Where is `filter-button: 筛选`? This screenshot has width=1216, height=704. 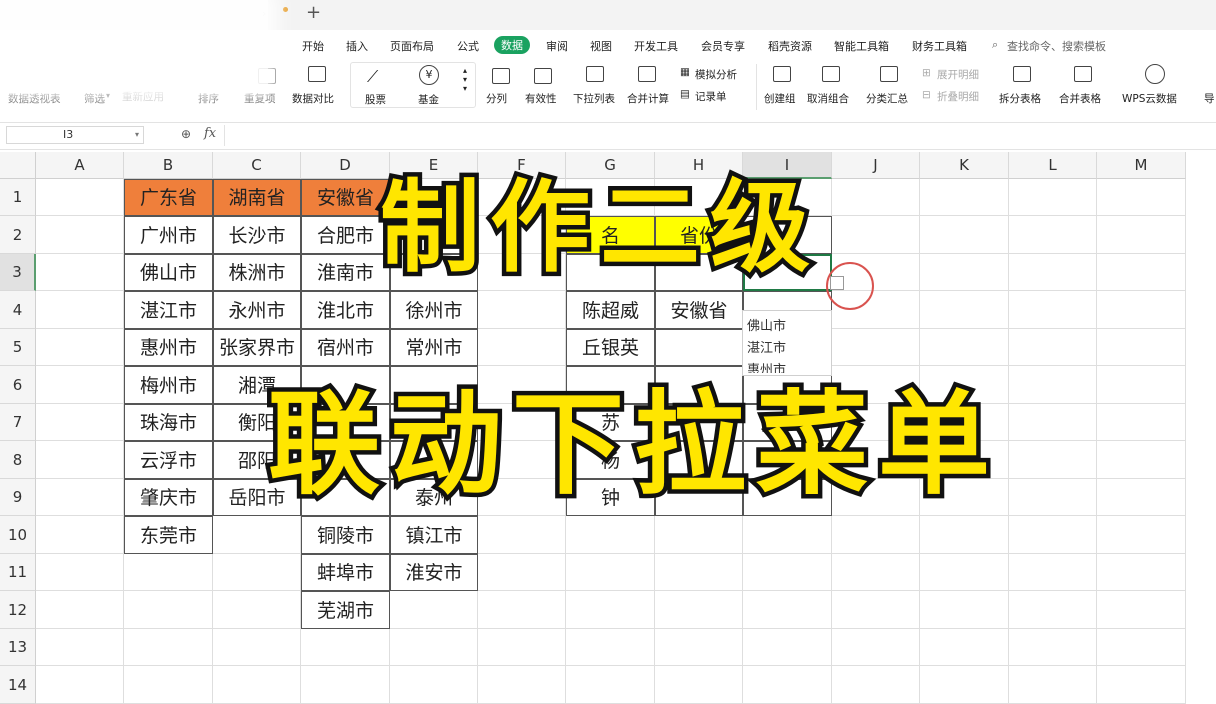 filter-button: 筛选 is located at coordinates (94, 98).